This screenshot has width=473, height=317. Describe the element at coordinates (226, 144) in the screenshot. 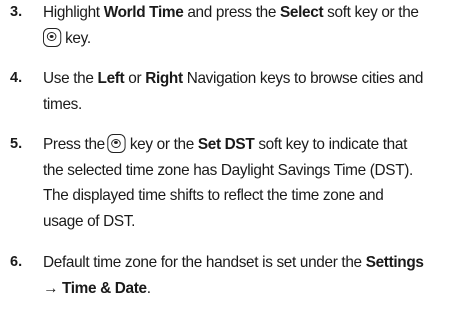

I see `bold-term-set-dst: Set DST` at that location.